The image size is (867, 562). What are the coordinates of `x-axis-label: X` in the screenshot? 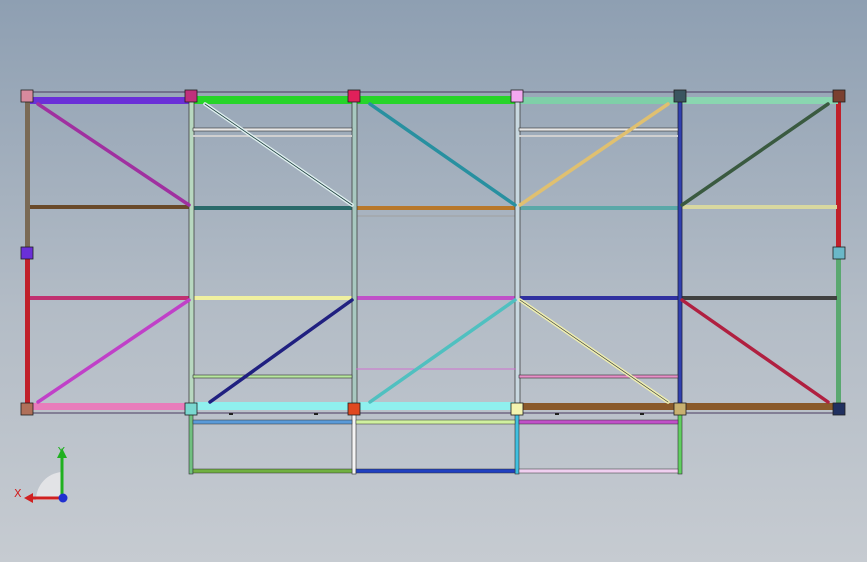 It's located at (18, 493).